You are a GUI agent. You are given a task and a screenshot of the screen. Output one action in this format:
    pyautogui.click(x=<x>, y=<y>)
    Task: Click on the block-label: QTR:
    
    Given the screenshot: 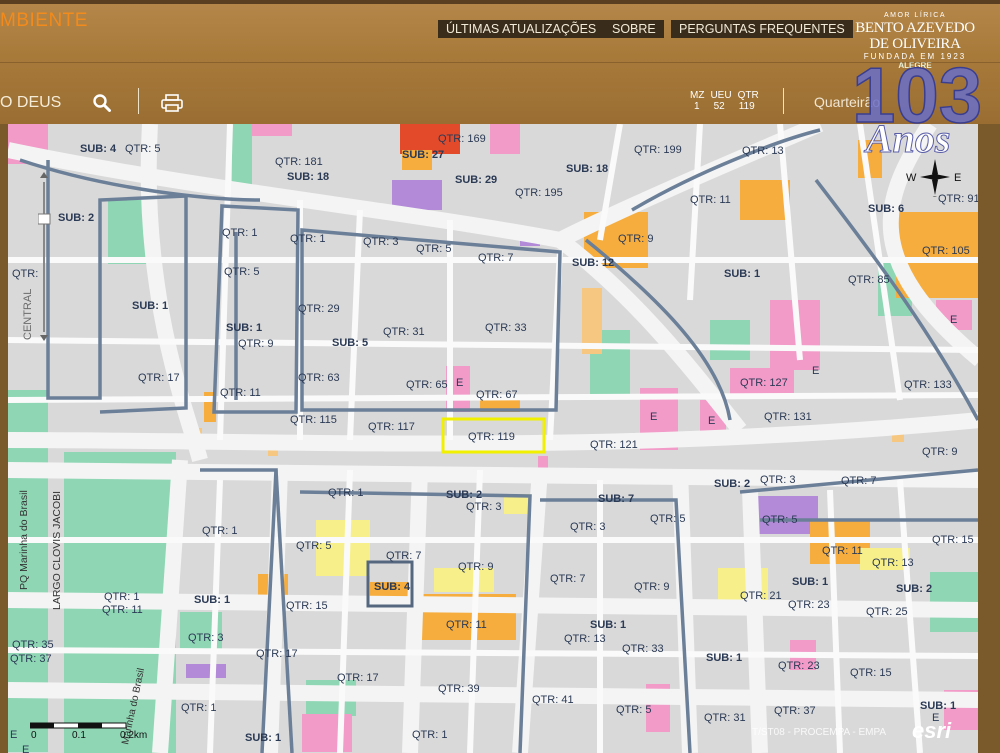 What is the action you would take?
    pyautogui.click(x=25, y=274)
    